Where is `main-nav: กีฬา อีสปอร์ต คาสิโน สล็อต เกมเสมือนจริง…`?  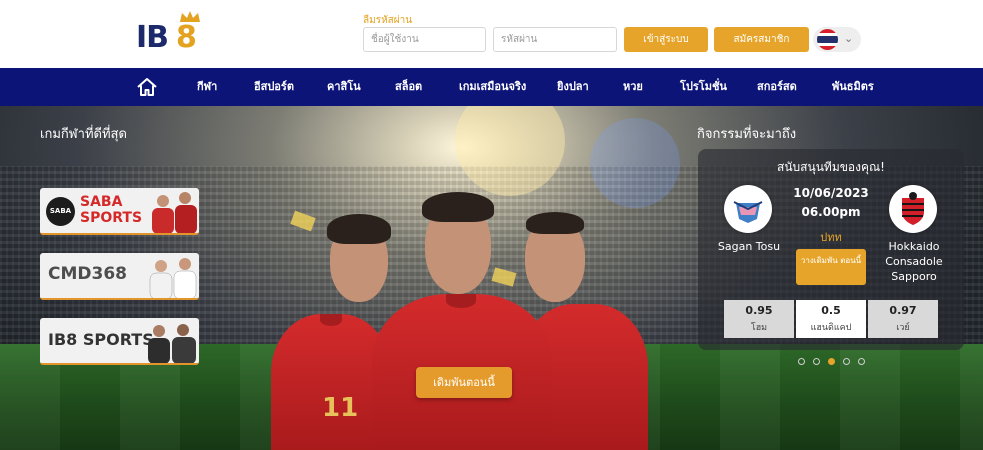
main-nav: กีฬา อีสปอร์ต คาสิโน สล็อต เกมเสมือนจริง… is located at coordinates (491, 87).